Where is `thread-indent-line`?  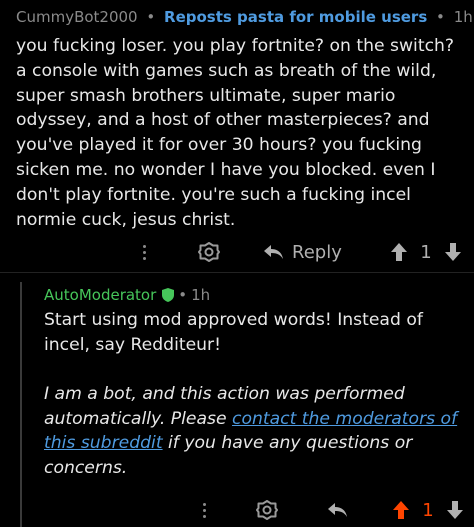
thread-indent-line is located at coordinates (21, 404).